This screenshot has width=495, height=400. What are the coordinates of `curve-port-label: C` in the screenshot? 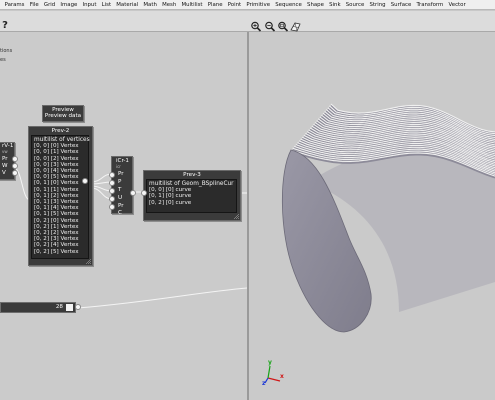 It's located at (120, 213).